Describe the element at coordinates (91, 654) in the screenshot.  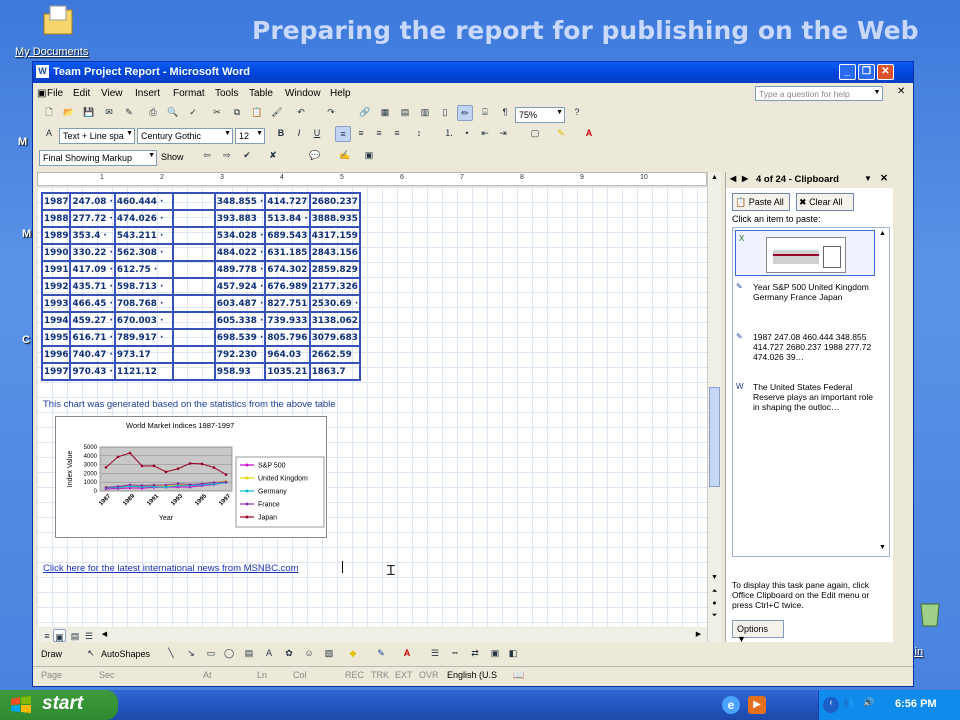
I see `select-objects-icon: ↖` at that location.